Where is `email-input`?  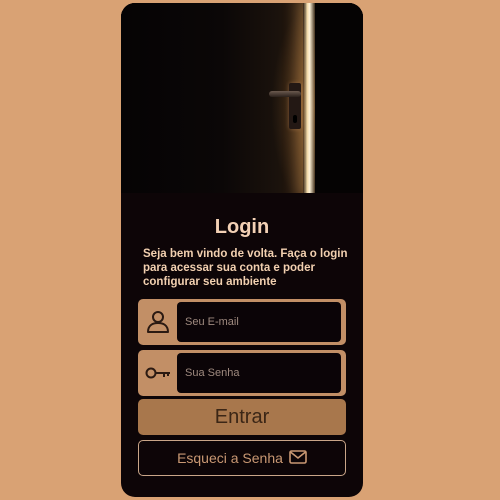 email-input is located at coordinates (259, 322).